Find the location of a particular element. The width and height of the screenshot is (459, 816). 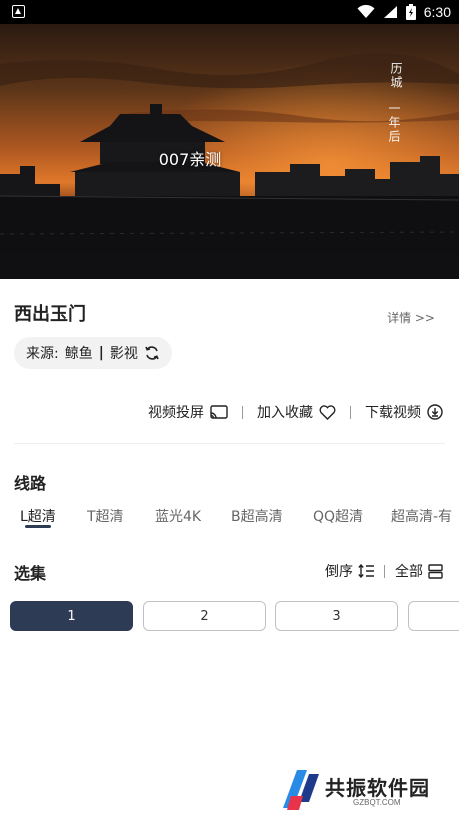

episodes-list: 1 2 3 is located at coordinates (234, 616).